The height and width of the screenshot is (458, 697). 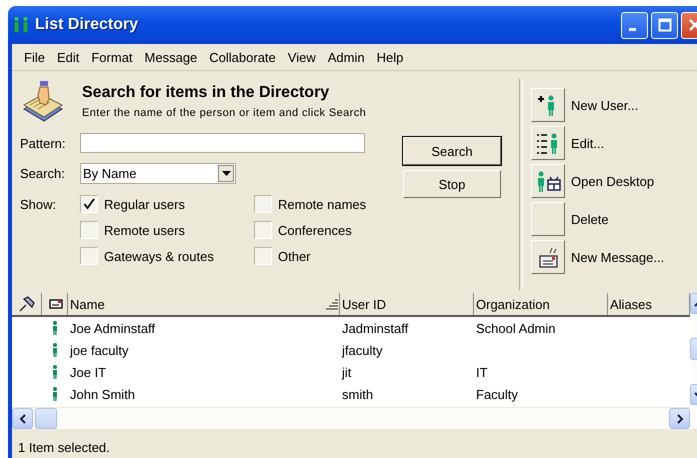 What do you see at coordinates (346, 372) in the screenshot?
I see `table-cell-text: jit` at bounding box center [346, 372].